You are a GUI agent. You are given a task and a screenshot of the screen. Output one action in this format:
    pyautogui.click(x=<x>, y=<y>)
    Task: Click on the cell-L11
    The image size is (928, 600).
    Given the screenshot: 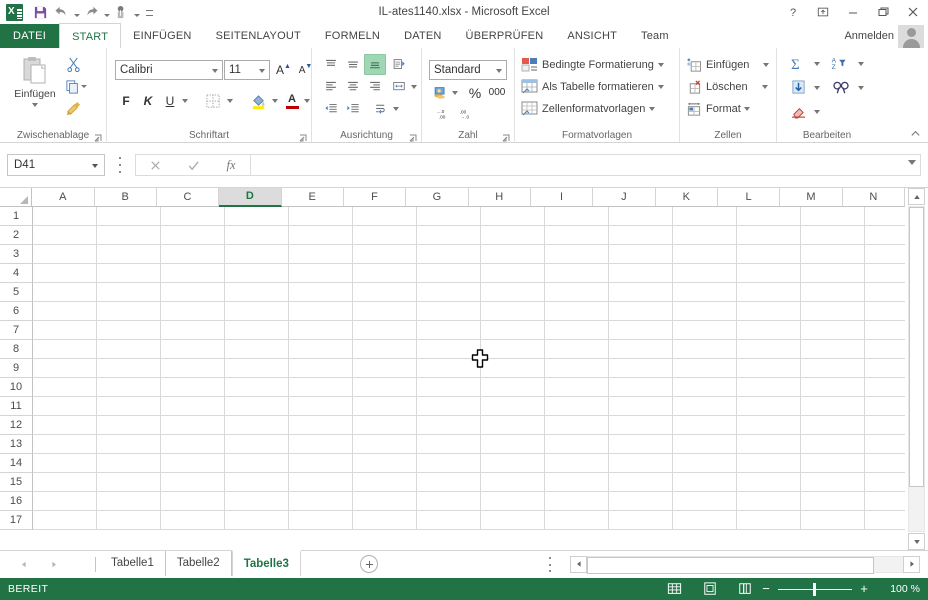 What is the action you would take?
    pyautogui.click(x=769, y=406)
    